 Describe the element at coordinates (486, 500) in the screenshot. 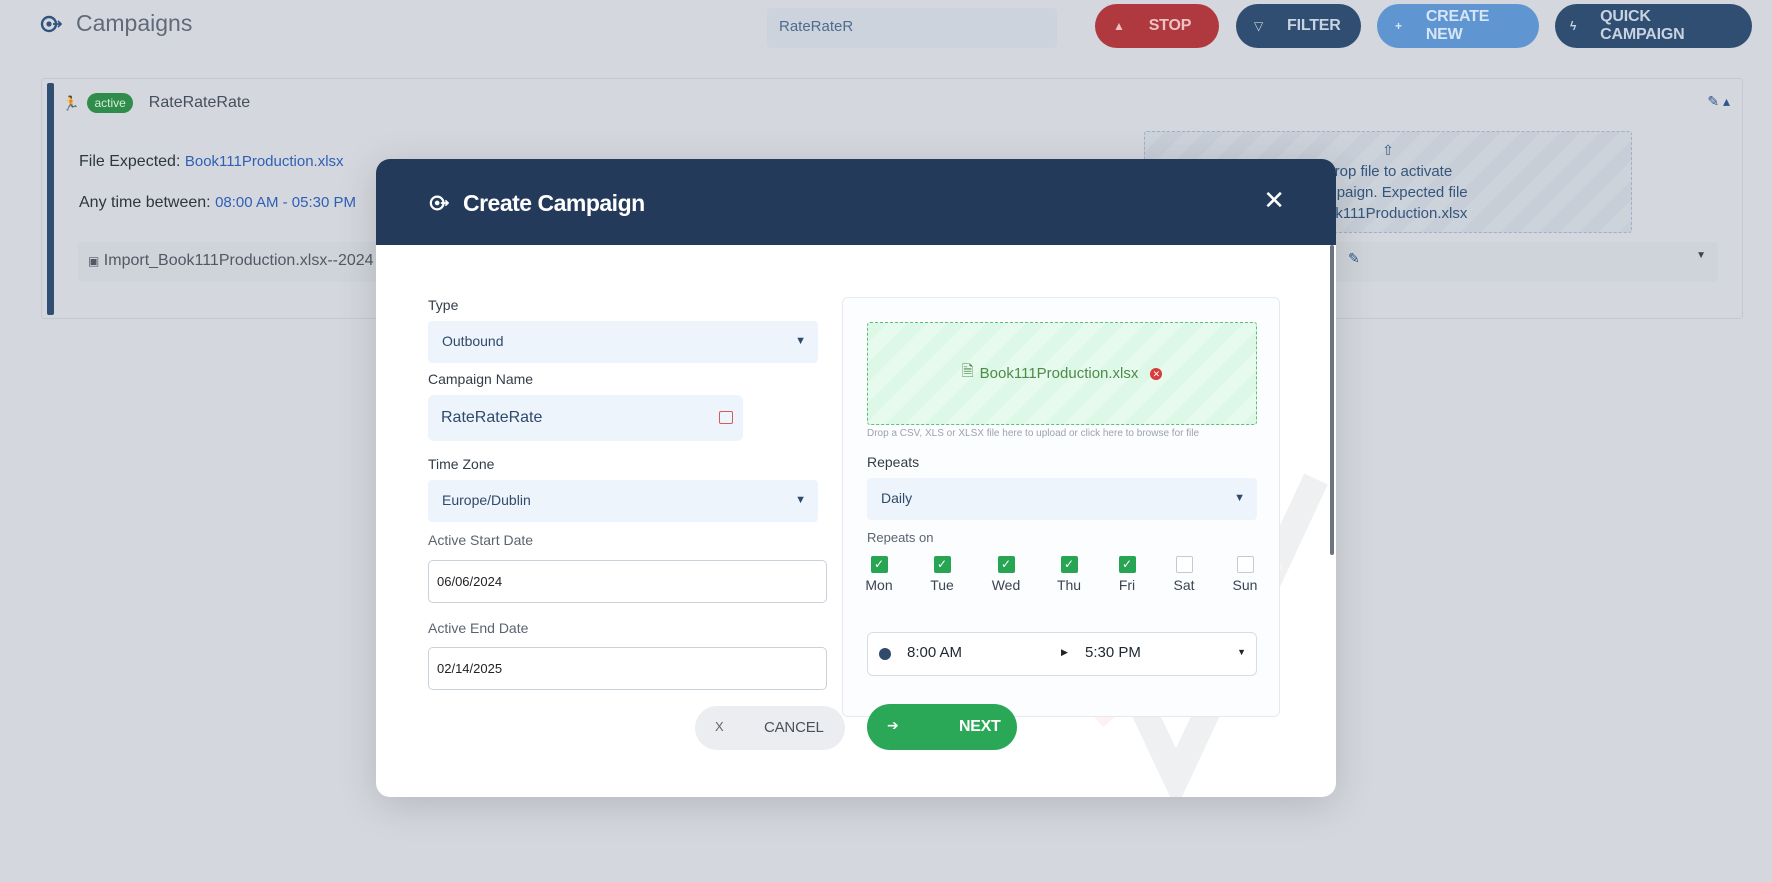

I see `timezone-value: Europe/Dublin` at that location.